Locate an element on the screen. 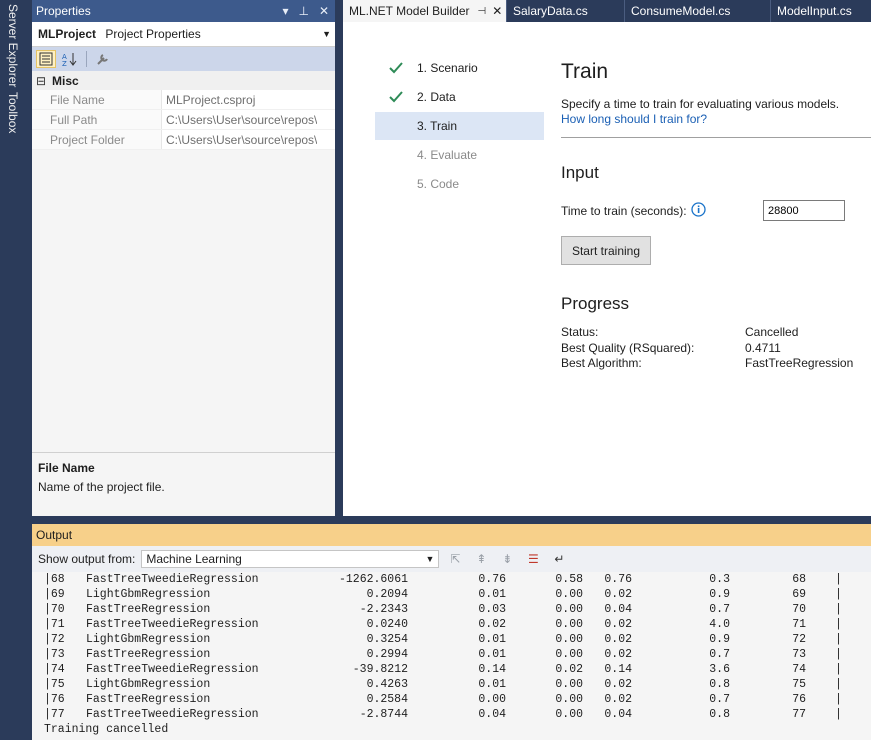 The height and width of the screenshot is (740, 871). info-icon is located at coordinates (698, 211).